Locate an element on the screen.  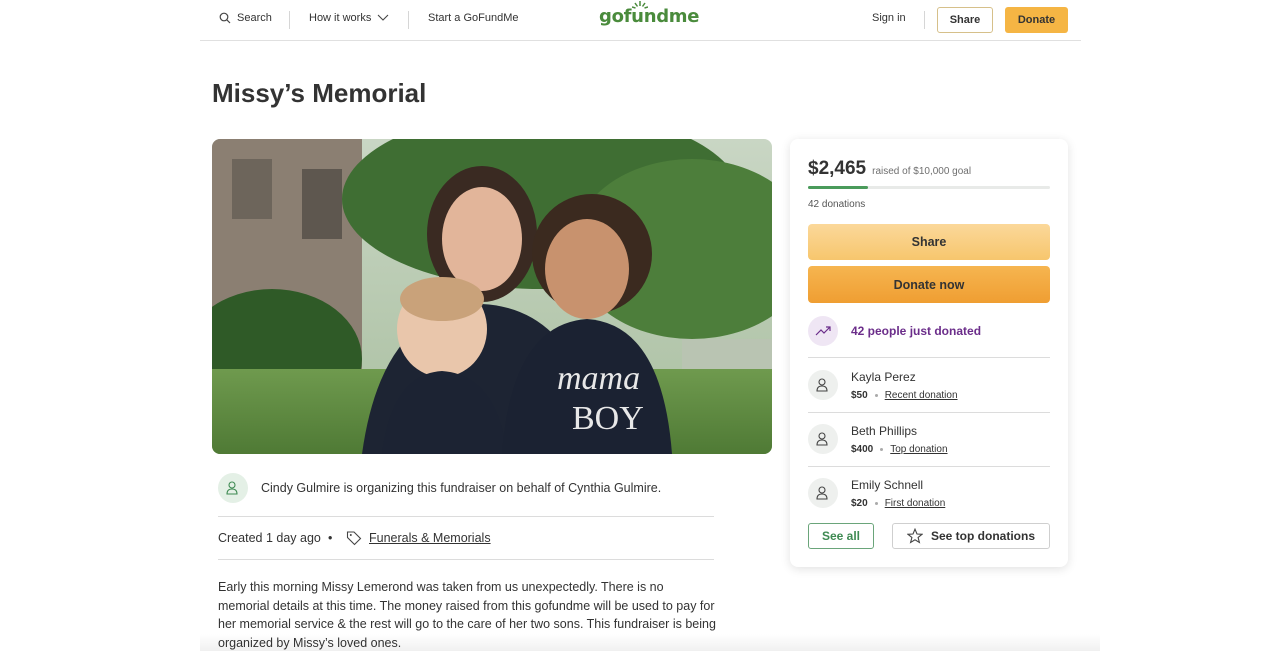
created-date: Created 1 day ago is located at coordinates (269, 538).